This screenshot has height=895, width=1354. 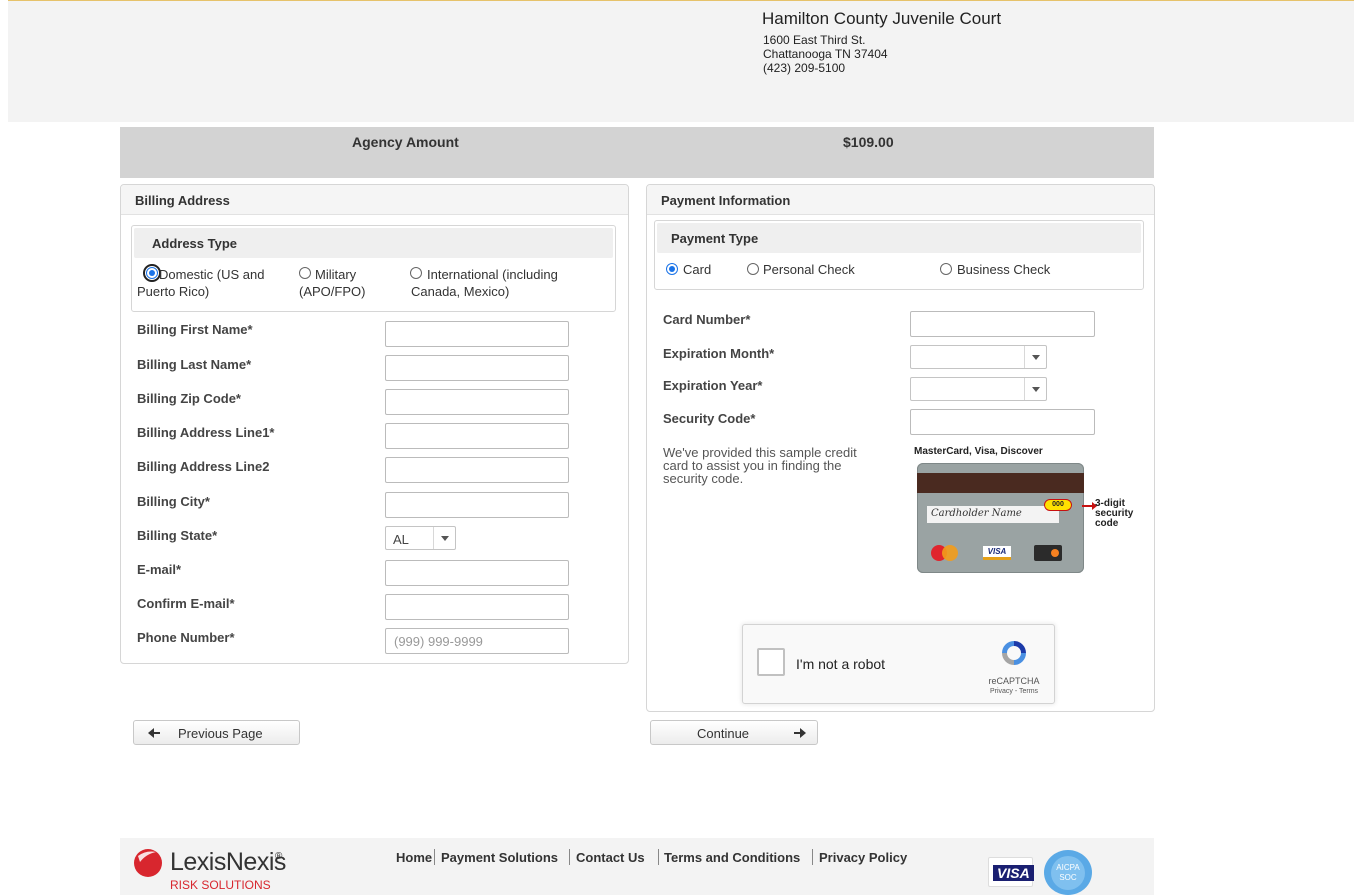 I want to click on card-signature-strip: Cardholder Name, so click(x=993, y=514).